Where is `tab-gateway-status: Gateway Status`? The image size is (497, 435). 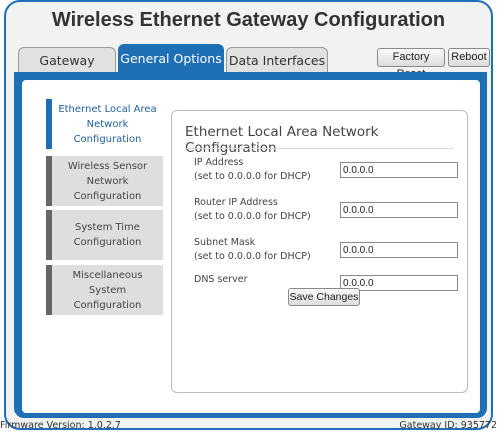
tab-gateway-status: Gateway Status is located at coordinates (67, 70).